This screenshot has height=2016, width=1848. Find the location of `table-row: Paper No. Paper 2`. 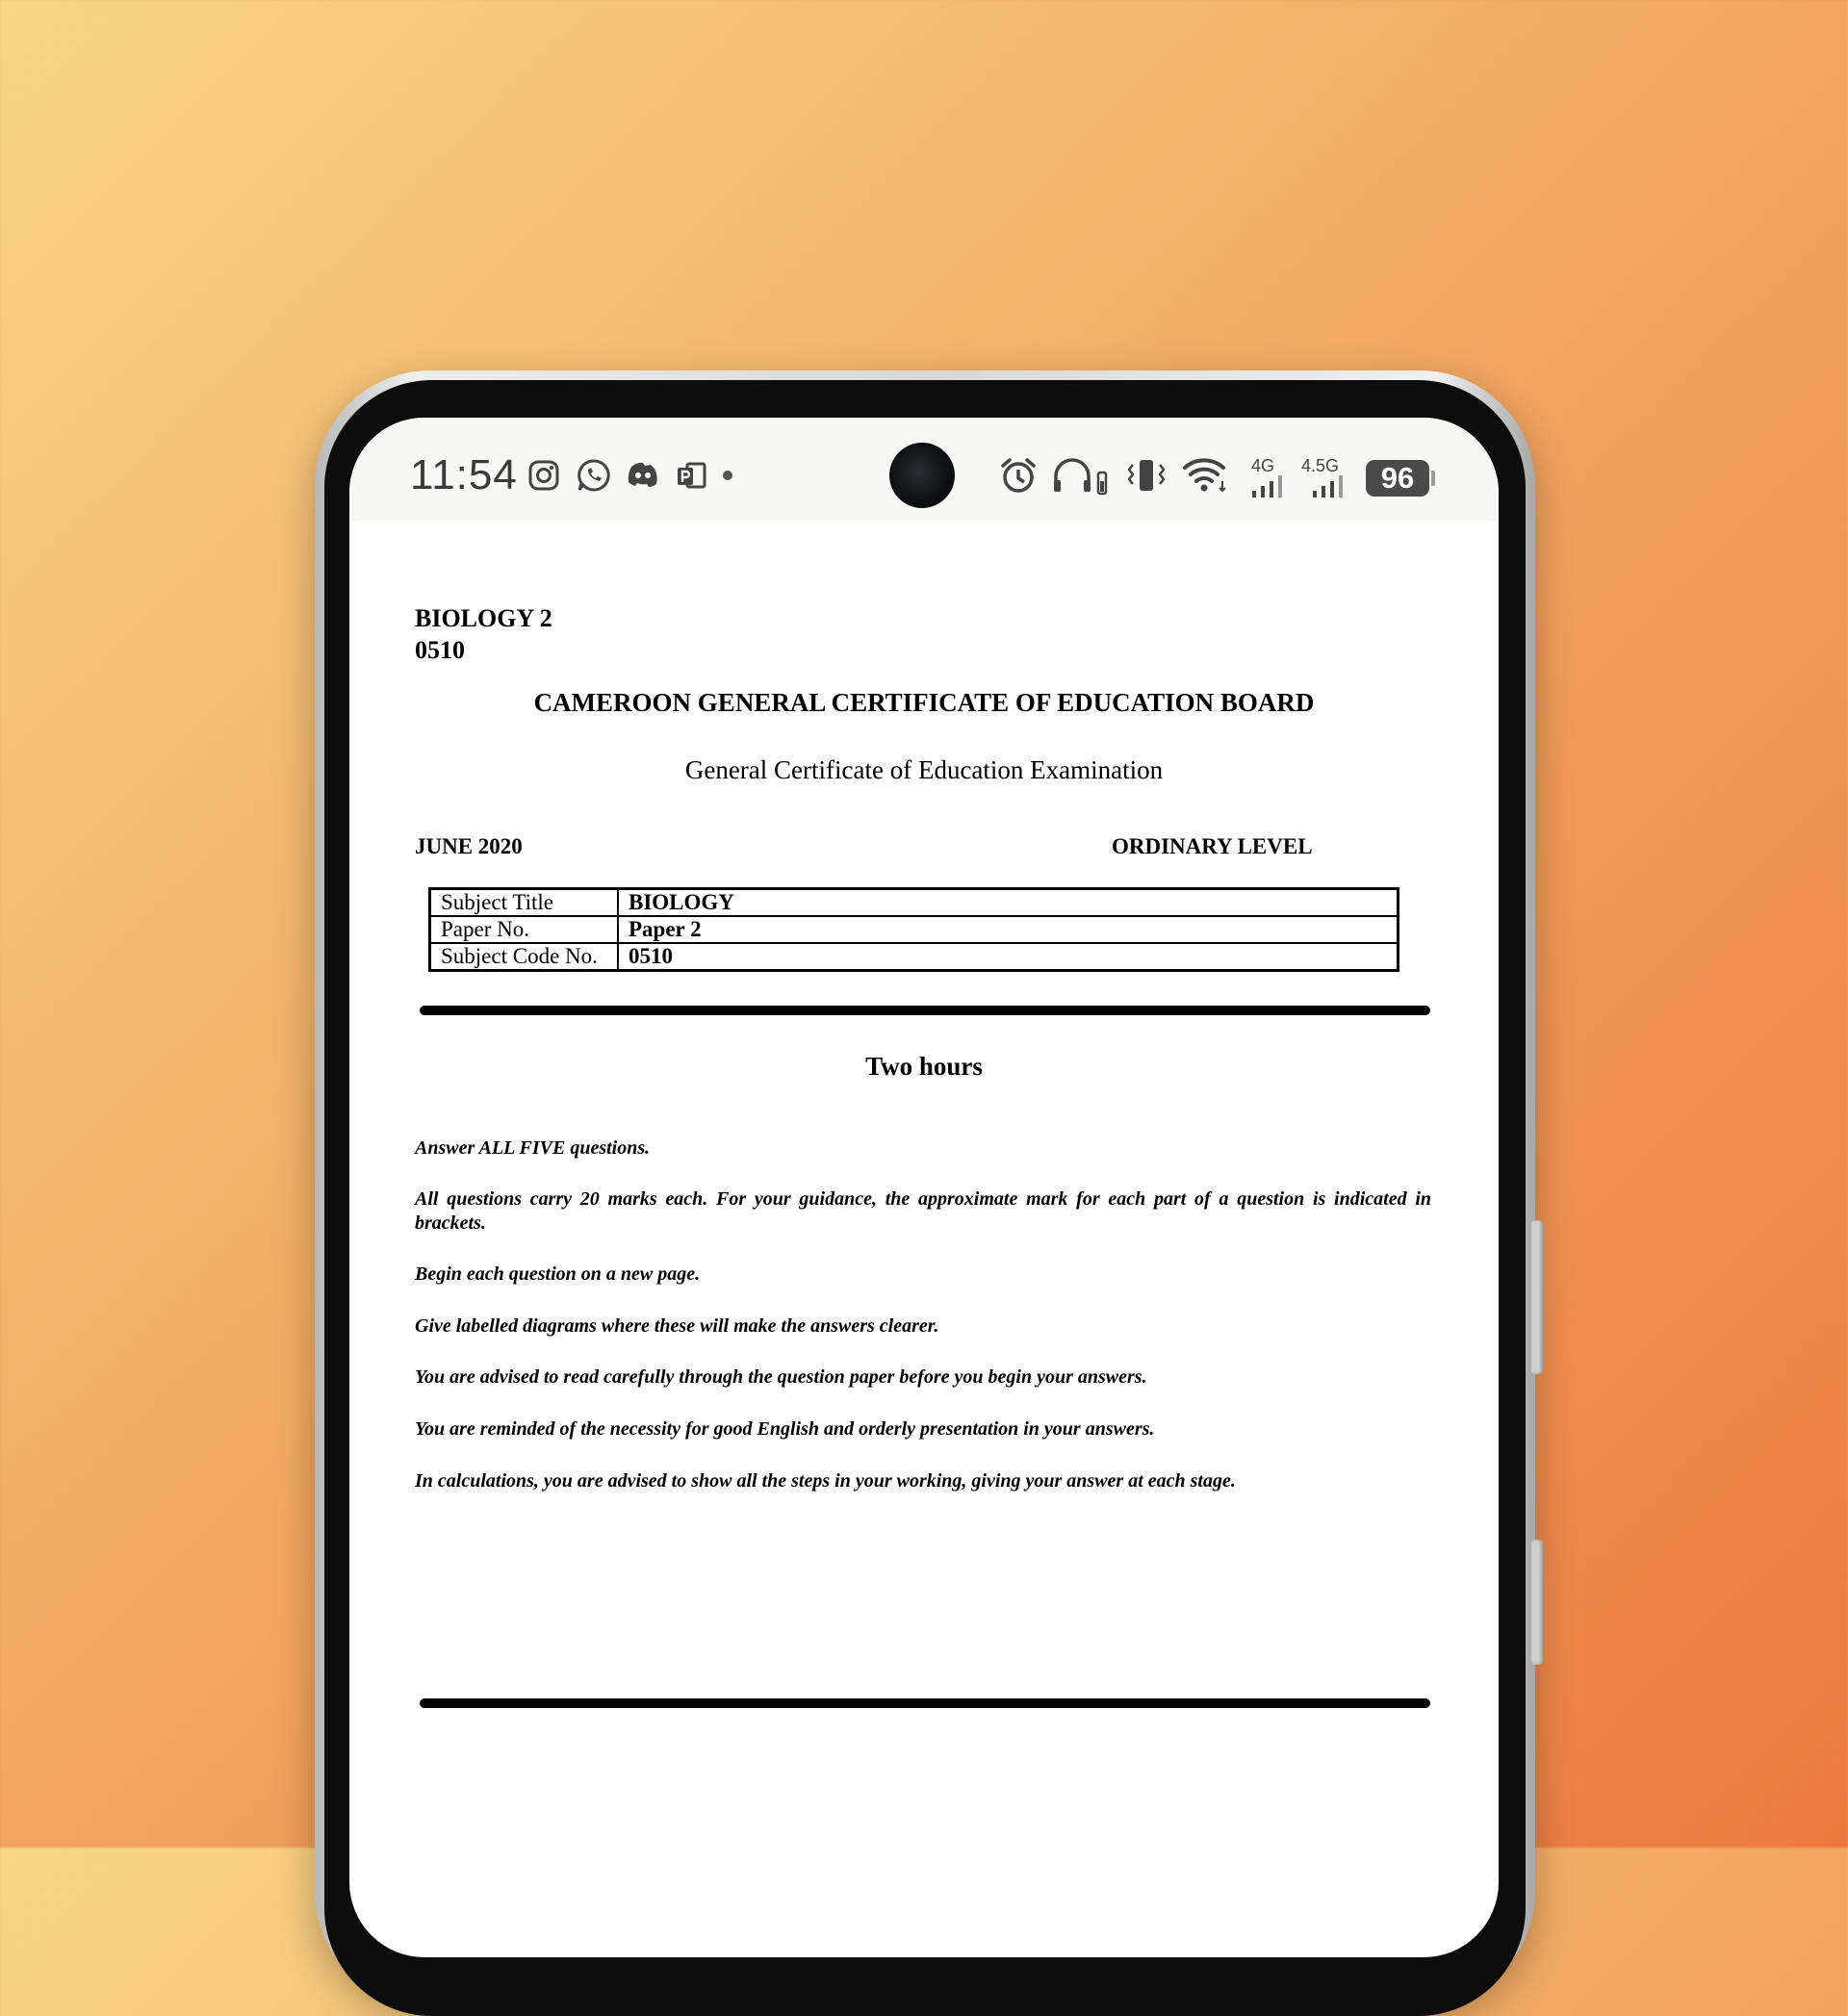

table-row: Paper No. Paper 2 is located at coordinates (913, 929).